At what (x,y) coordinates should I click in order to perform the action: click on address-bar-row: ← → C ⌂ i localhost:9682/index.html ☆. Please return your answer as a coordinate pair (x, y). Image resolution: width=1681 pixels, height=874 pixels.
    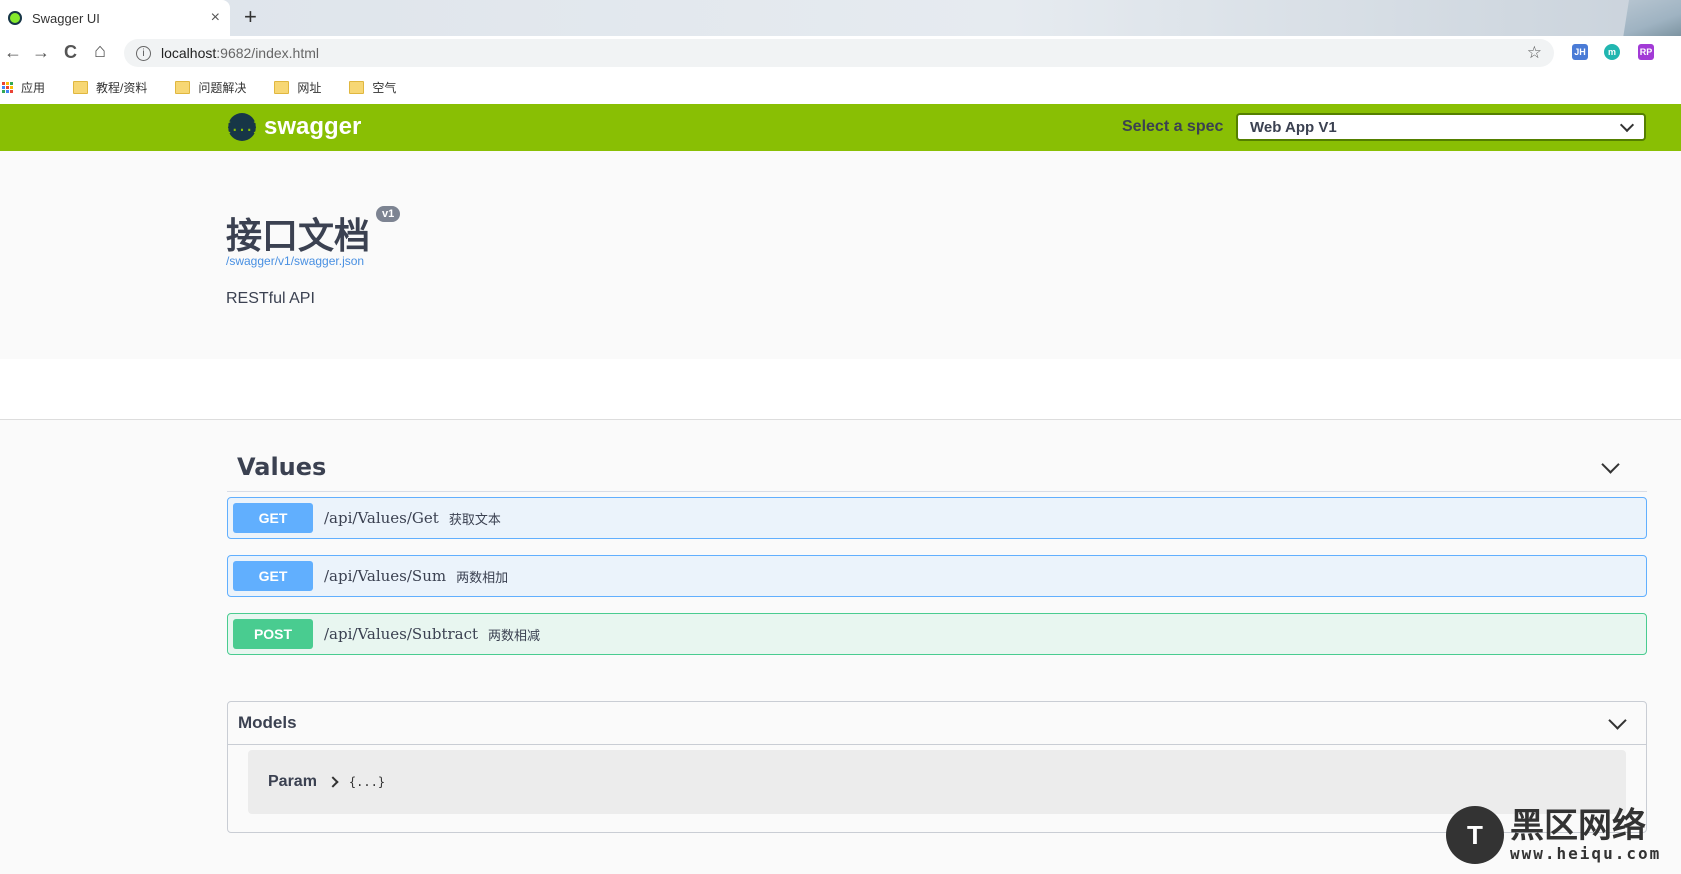
    Looking at the image, I should click on (840, 53).